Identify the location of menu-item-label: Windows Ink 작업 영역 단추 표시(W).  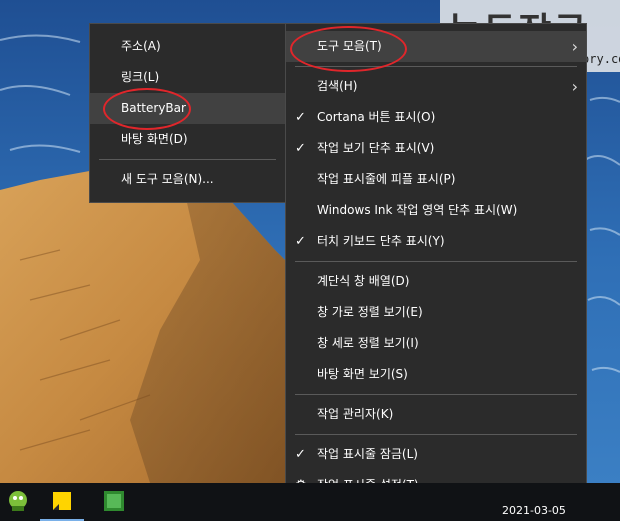
(417, 210).